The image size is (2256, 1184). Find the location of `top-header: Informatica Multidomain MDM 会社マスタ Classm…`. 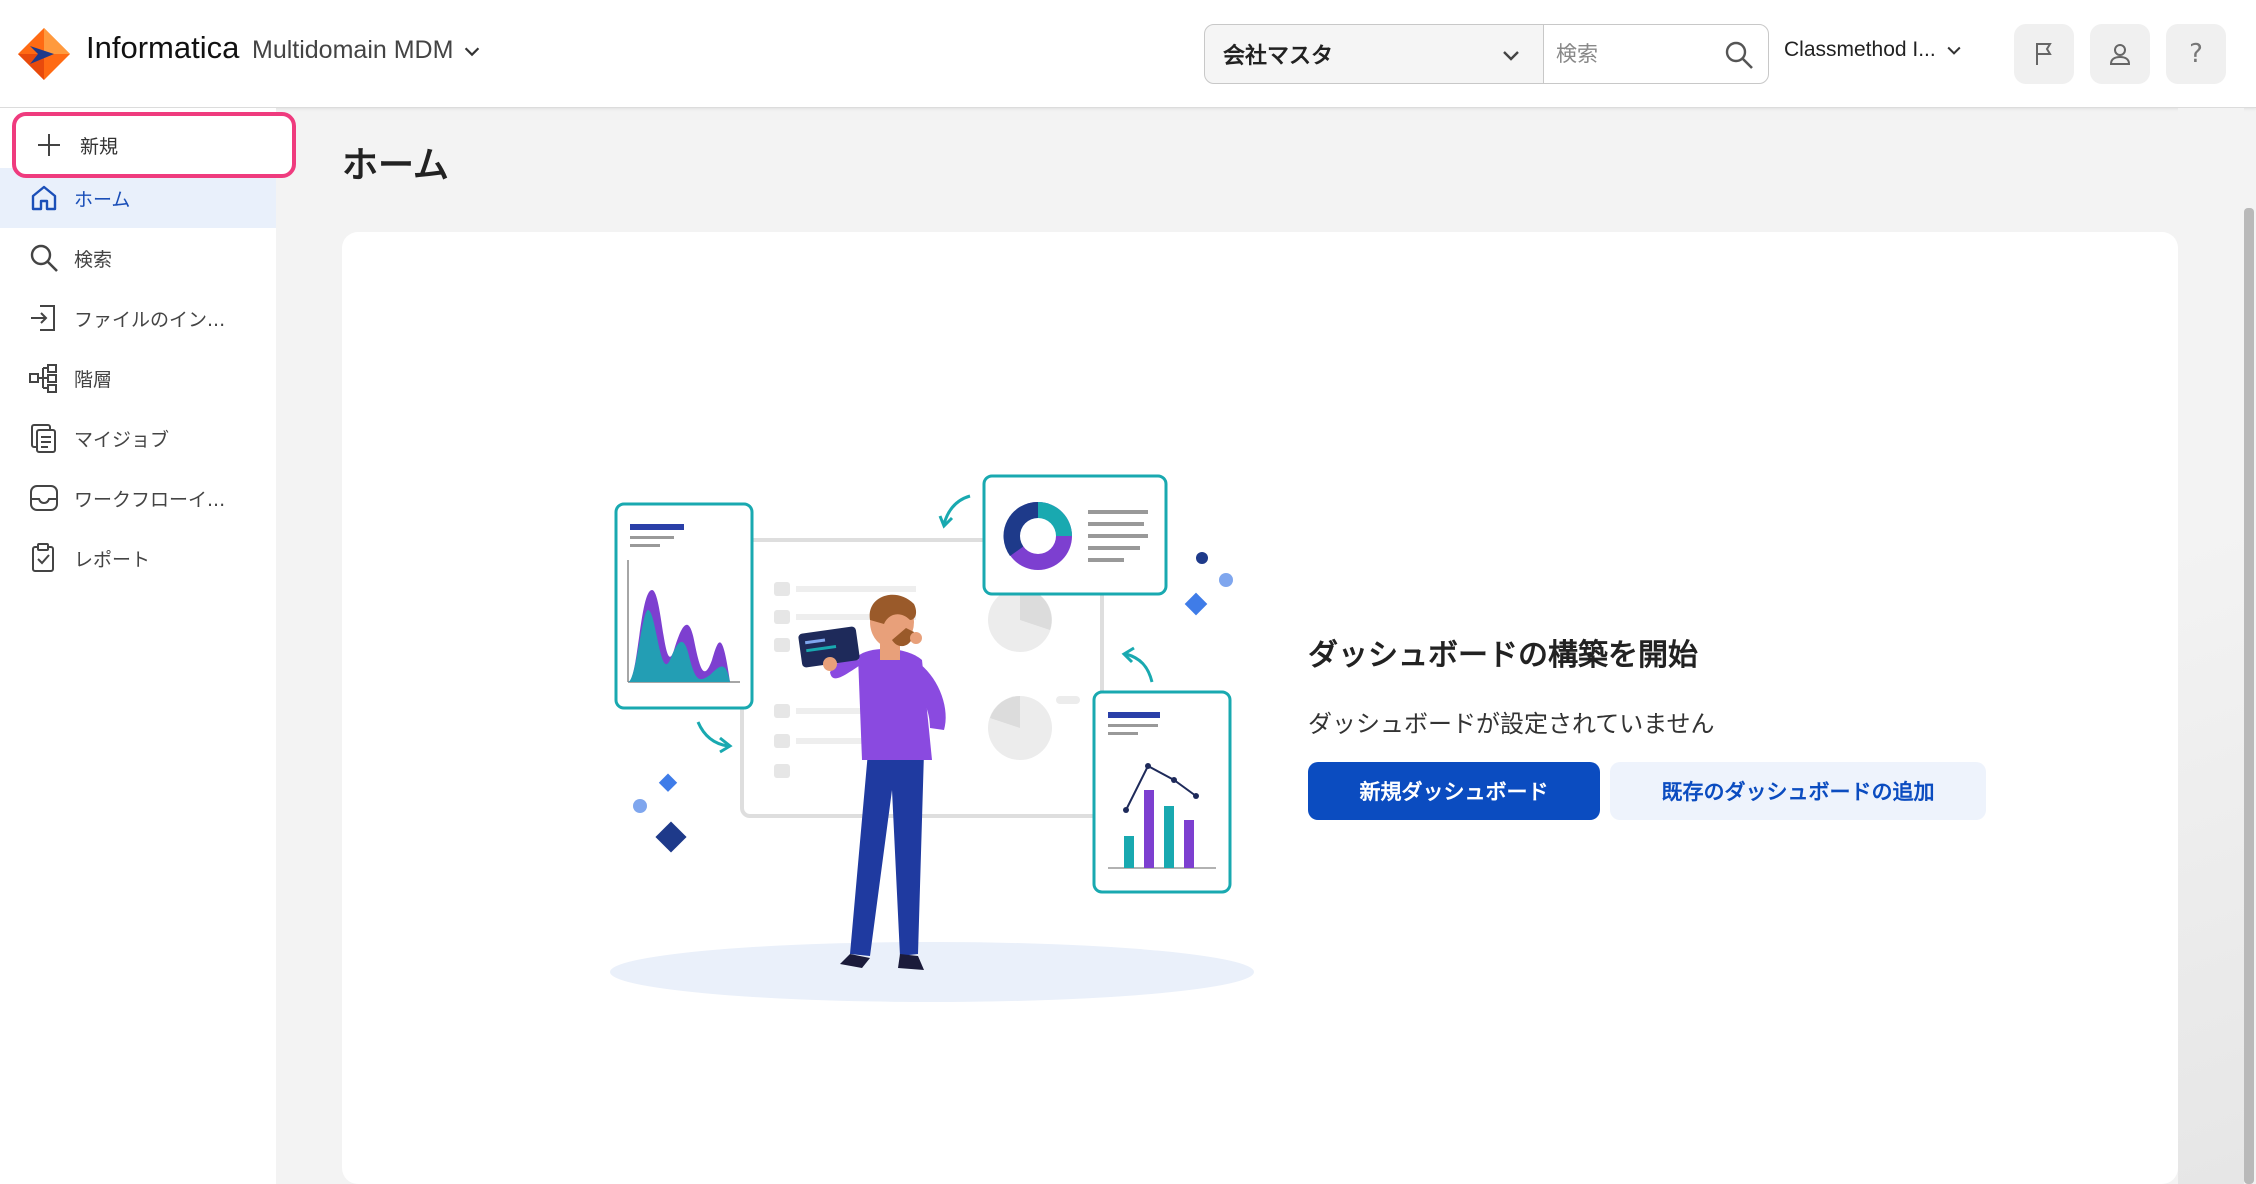

top-header: Informatica Multidomain MDM 会社マスタ Classm… is located at coordinates (1128, 54).